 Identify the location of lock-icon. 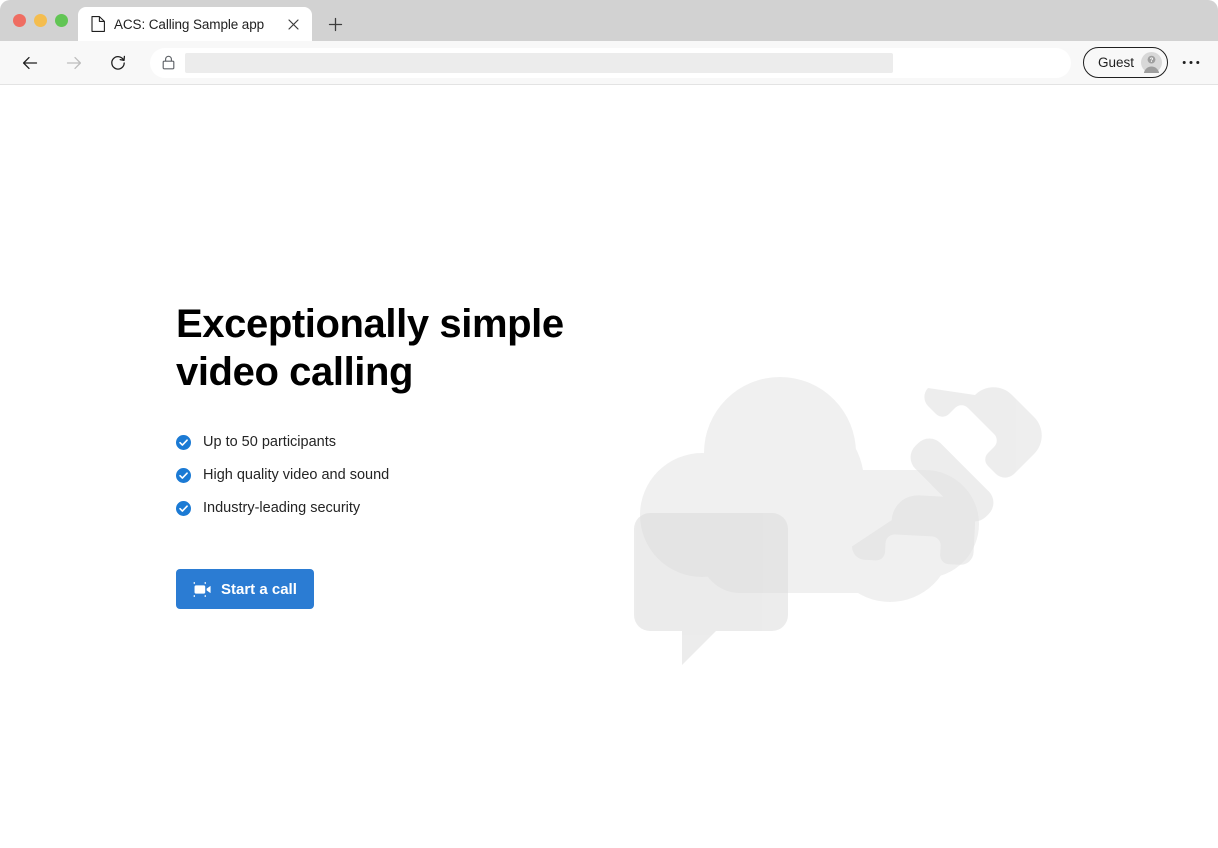
(168, 62).